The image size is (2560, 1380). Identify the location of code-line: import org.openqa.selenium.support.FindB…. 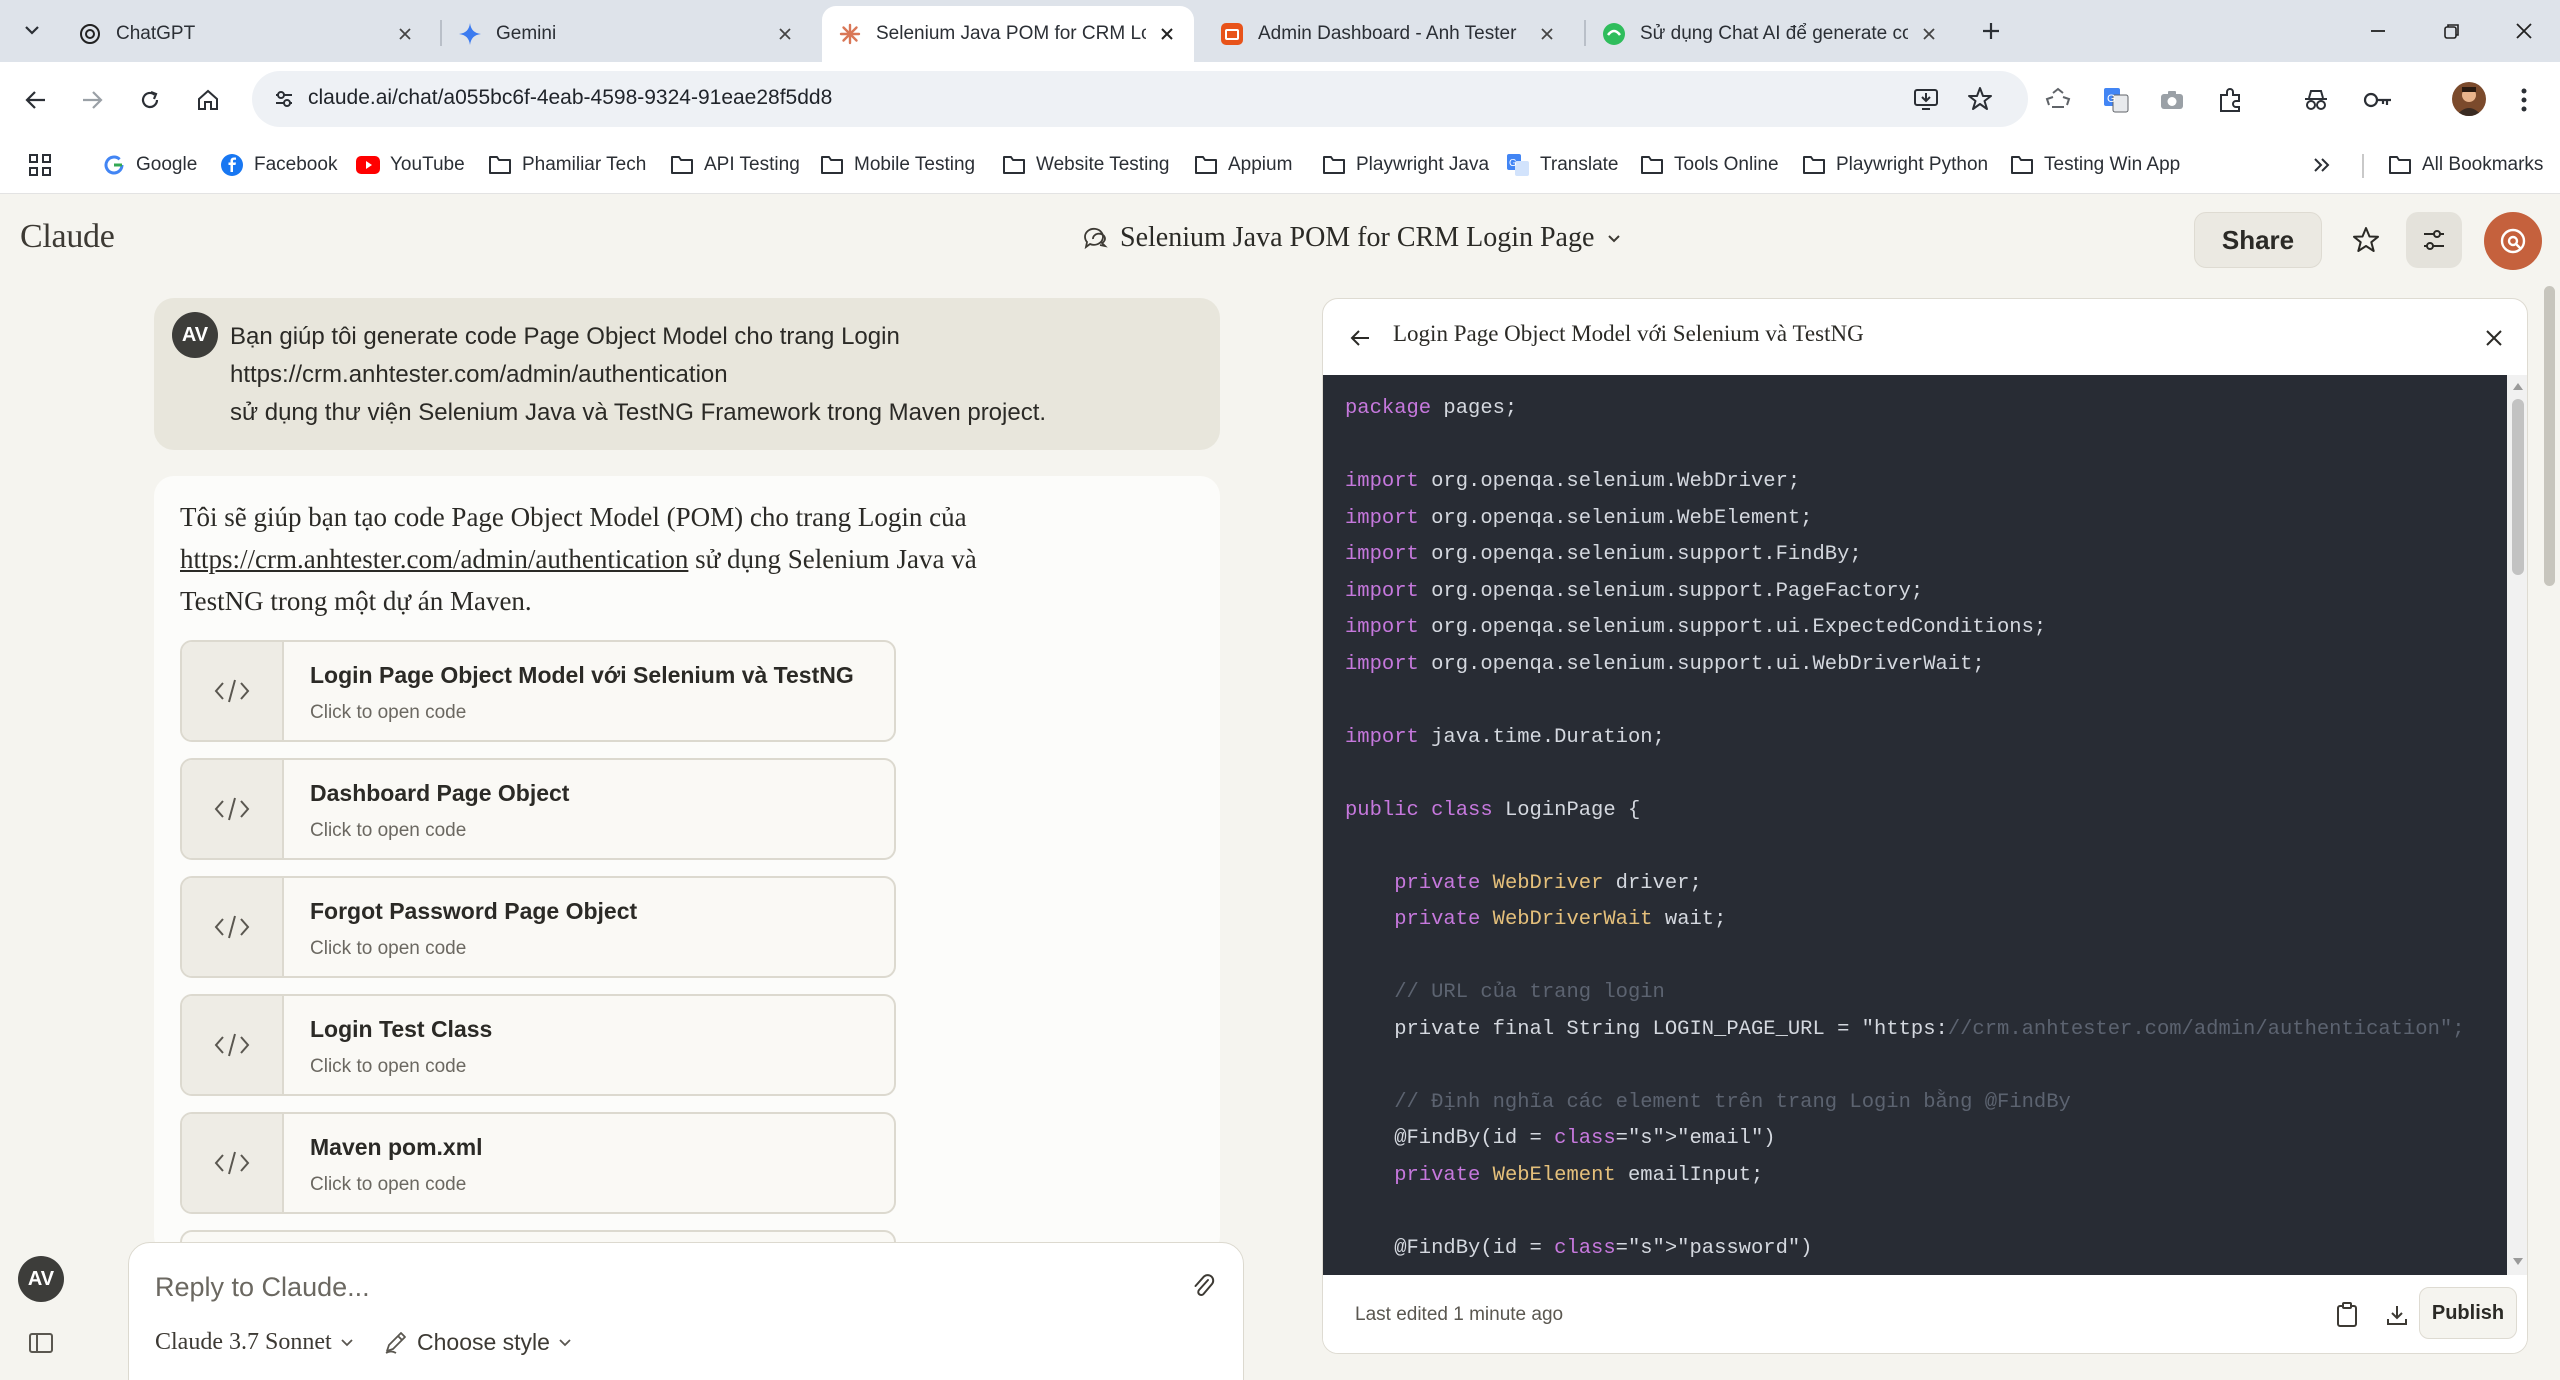
(1603, 554).